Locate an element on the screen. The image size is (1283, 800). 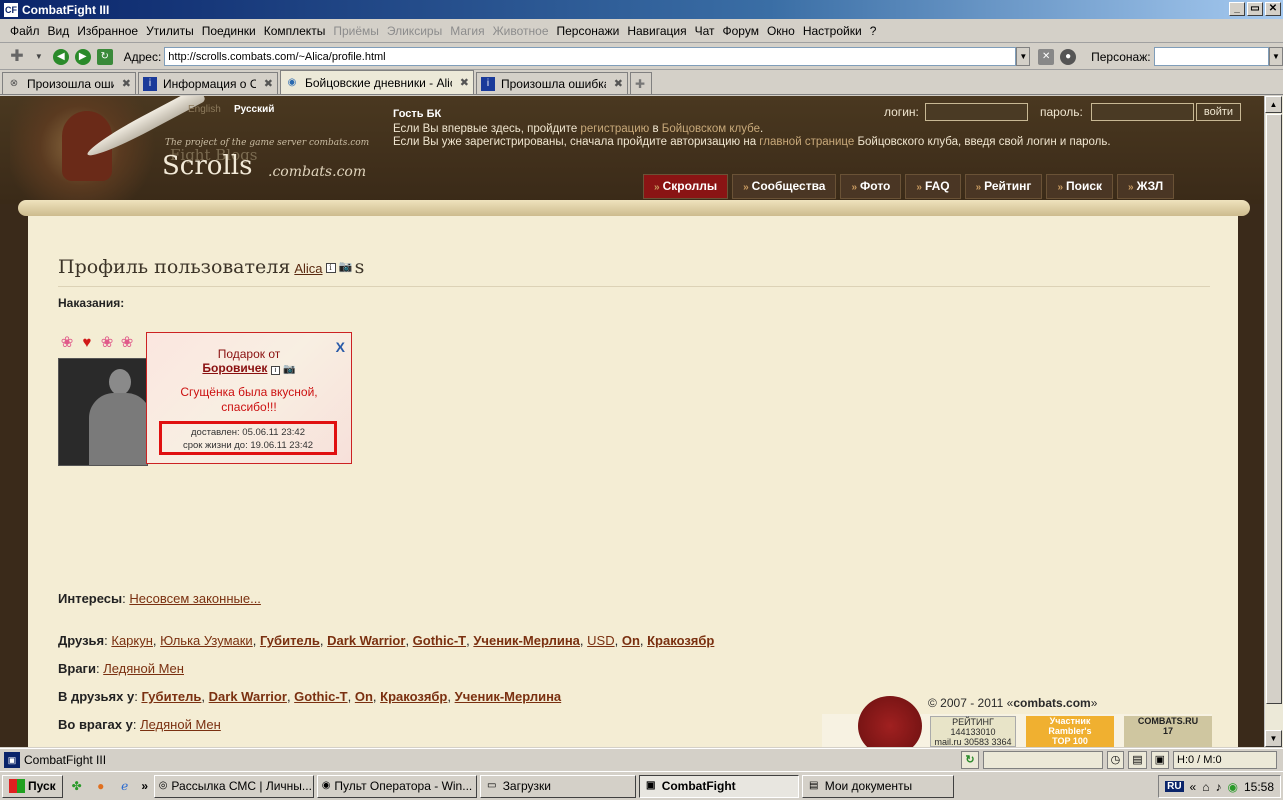
close-button: ✕ is located at coordinates (1273, 9).